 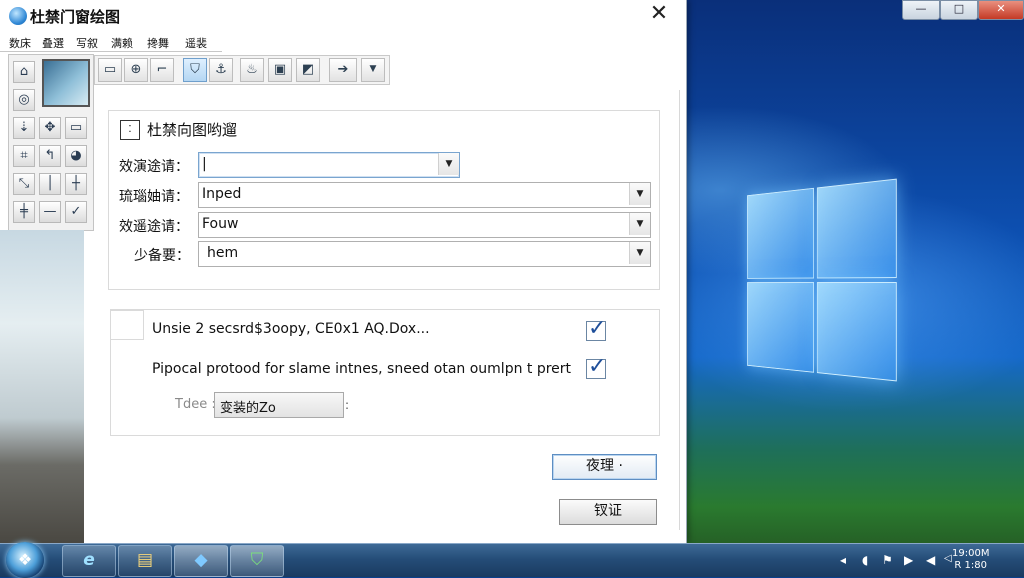 I want to click on small-input-value: 变装的Zo, so click(x=248, y=408).